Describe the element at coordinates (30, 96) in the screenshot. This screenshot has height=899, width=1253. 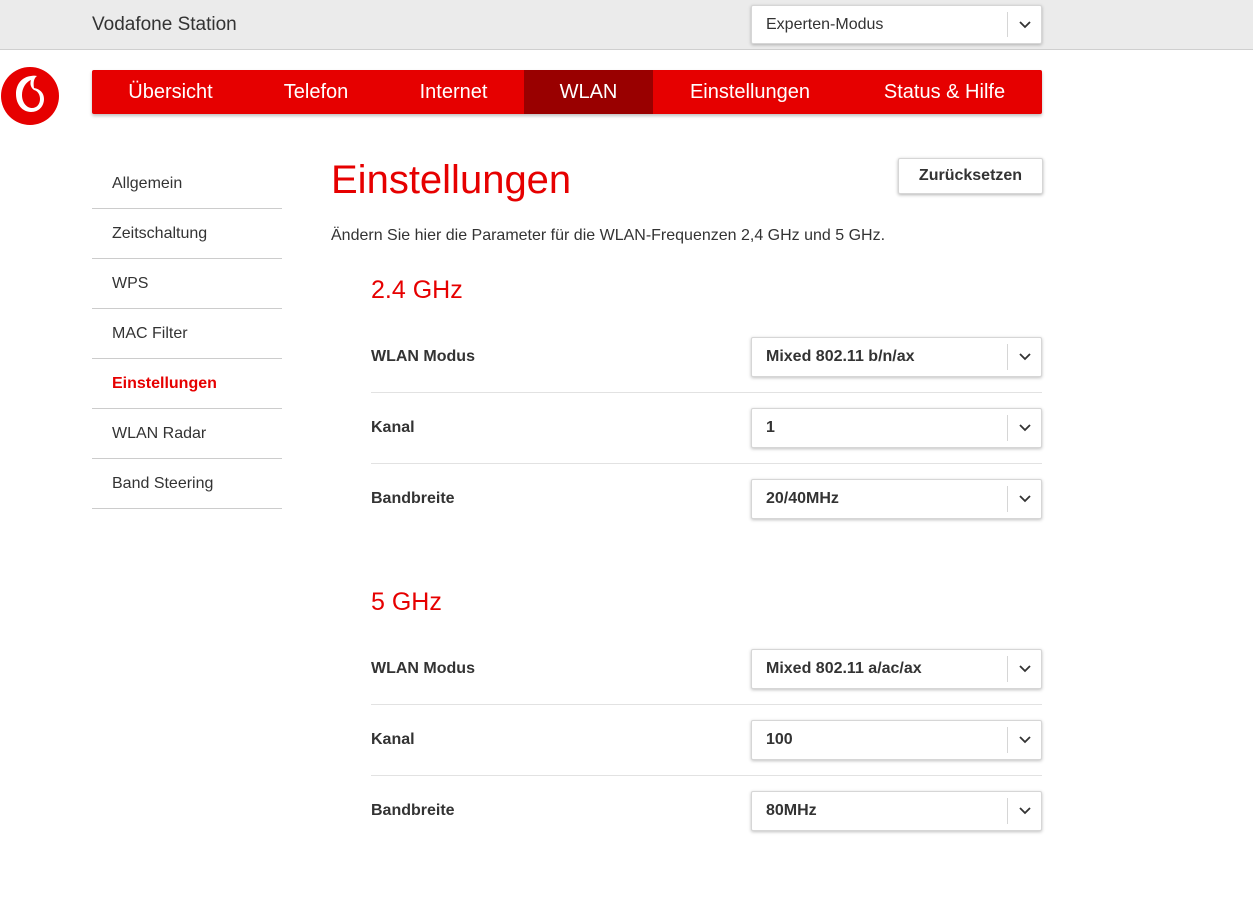
I see `vodafone-logo` at that location.